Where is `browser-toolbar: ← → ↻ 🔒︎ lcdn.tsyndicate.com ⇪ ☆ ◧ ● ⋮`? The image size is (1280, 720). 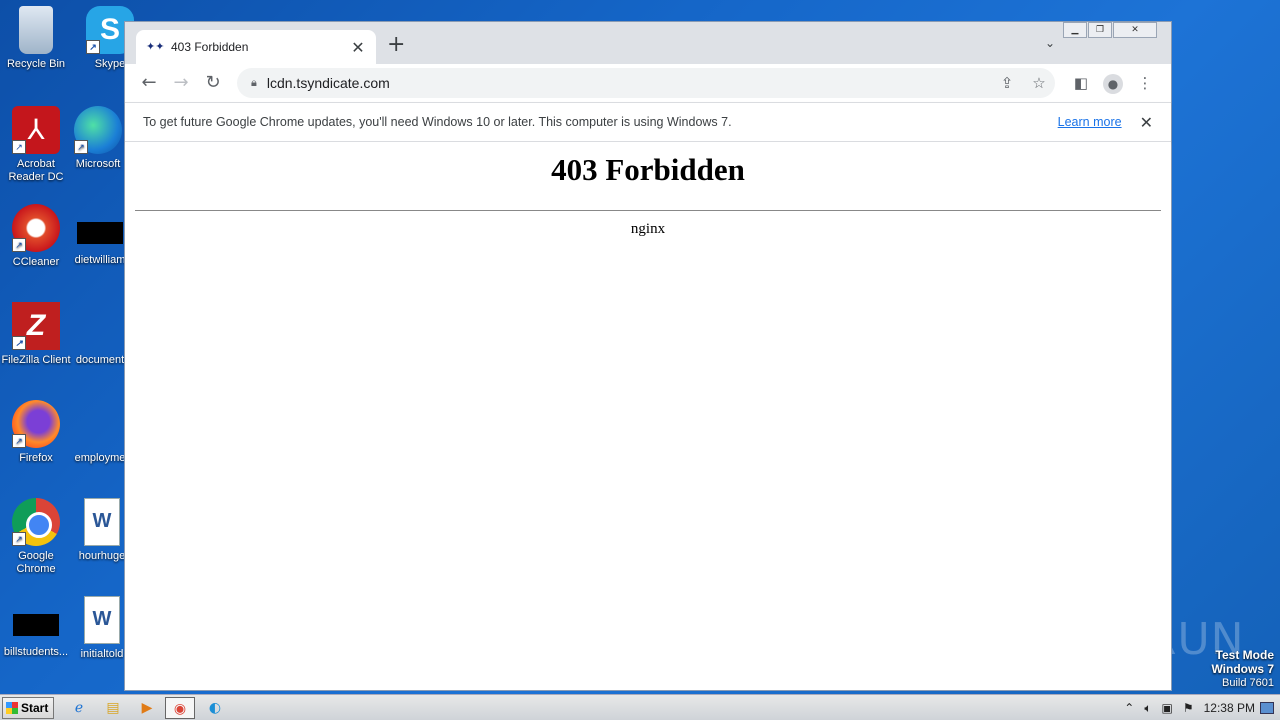
browser-toolbar: ← → ↻ 🔒︎ lcdn.tsyndicate.com ⇪ ☆ ◧ ● ⋮ is located at coordinates (648, 83).